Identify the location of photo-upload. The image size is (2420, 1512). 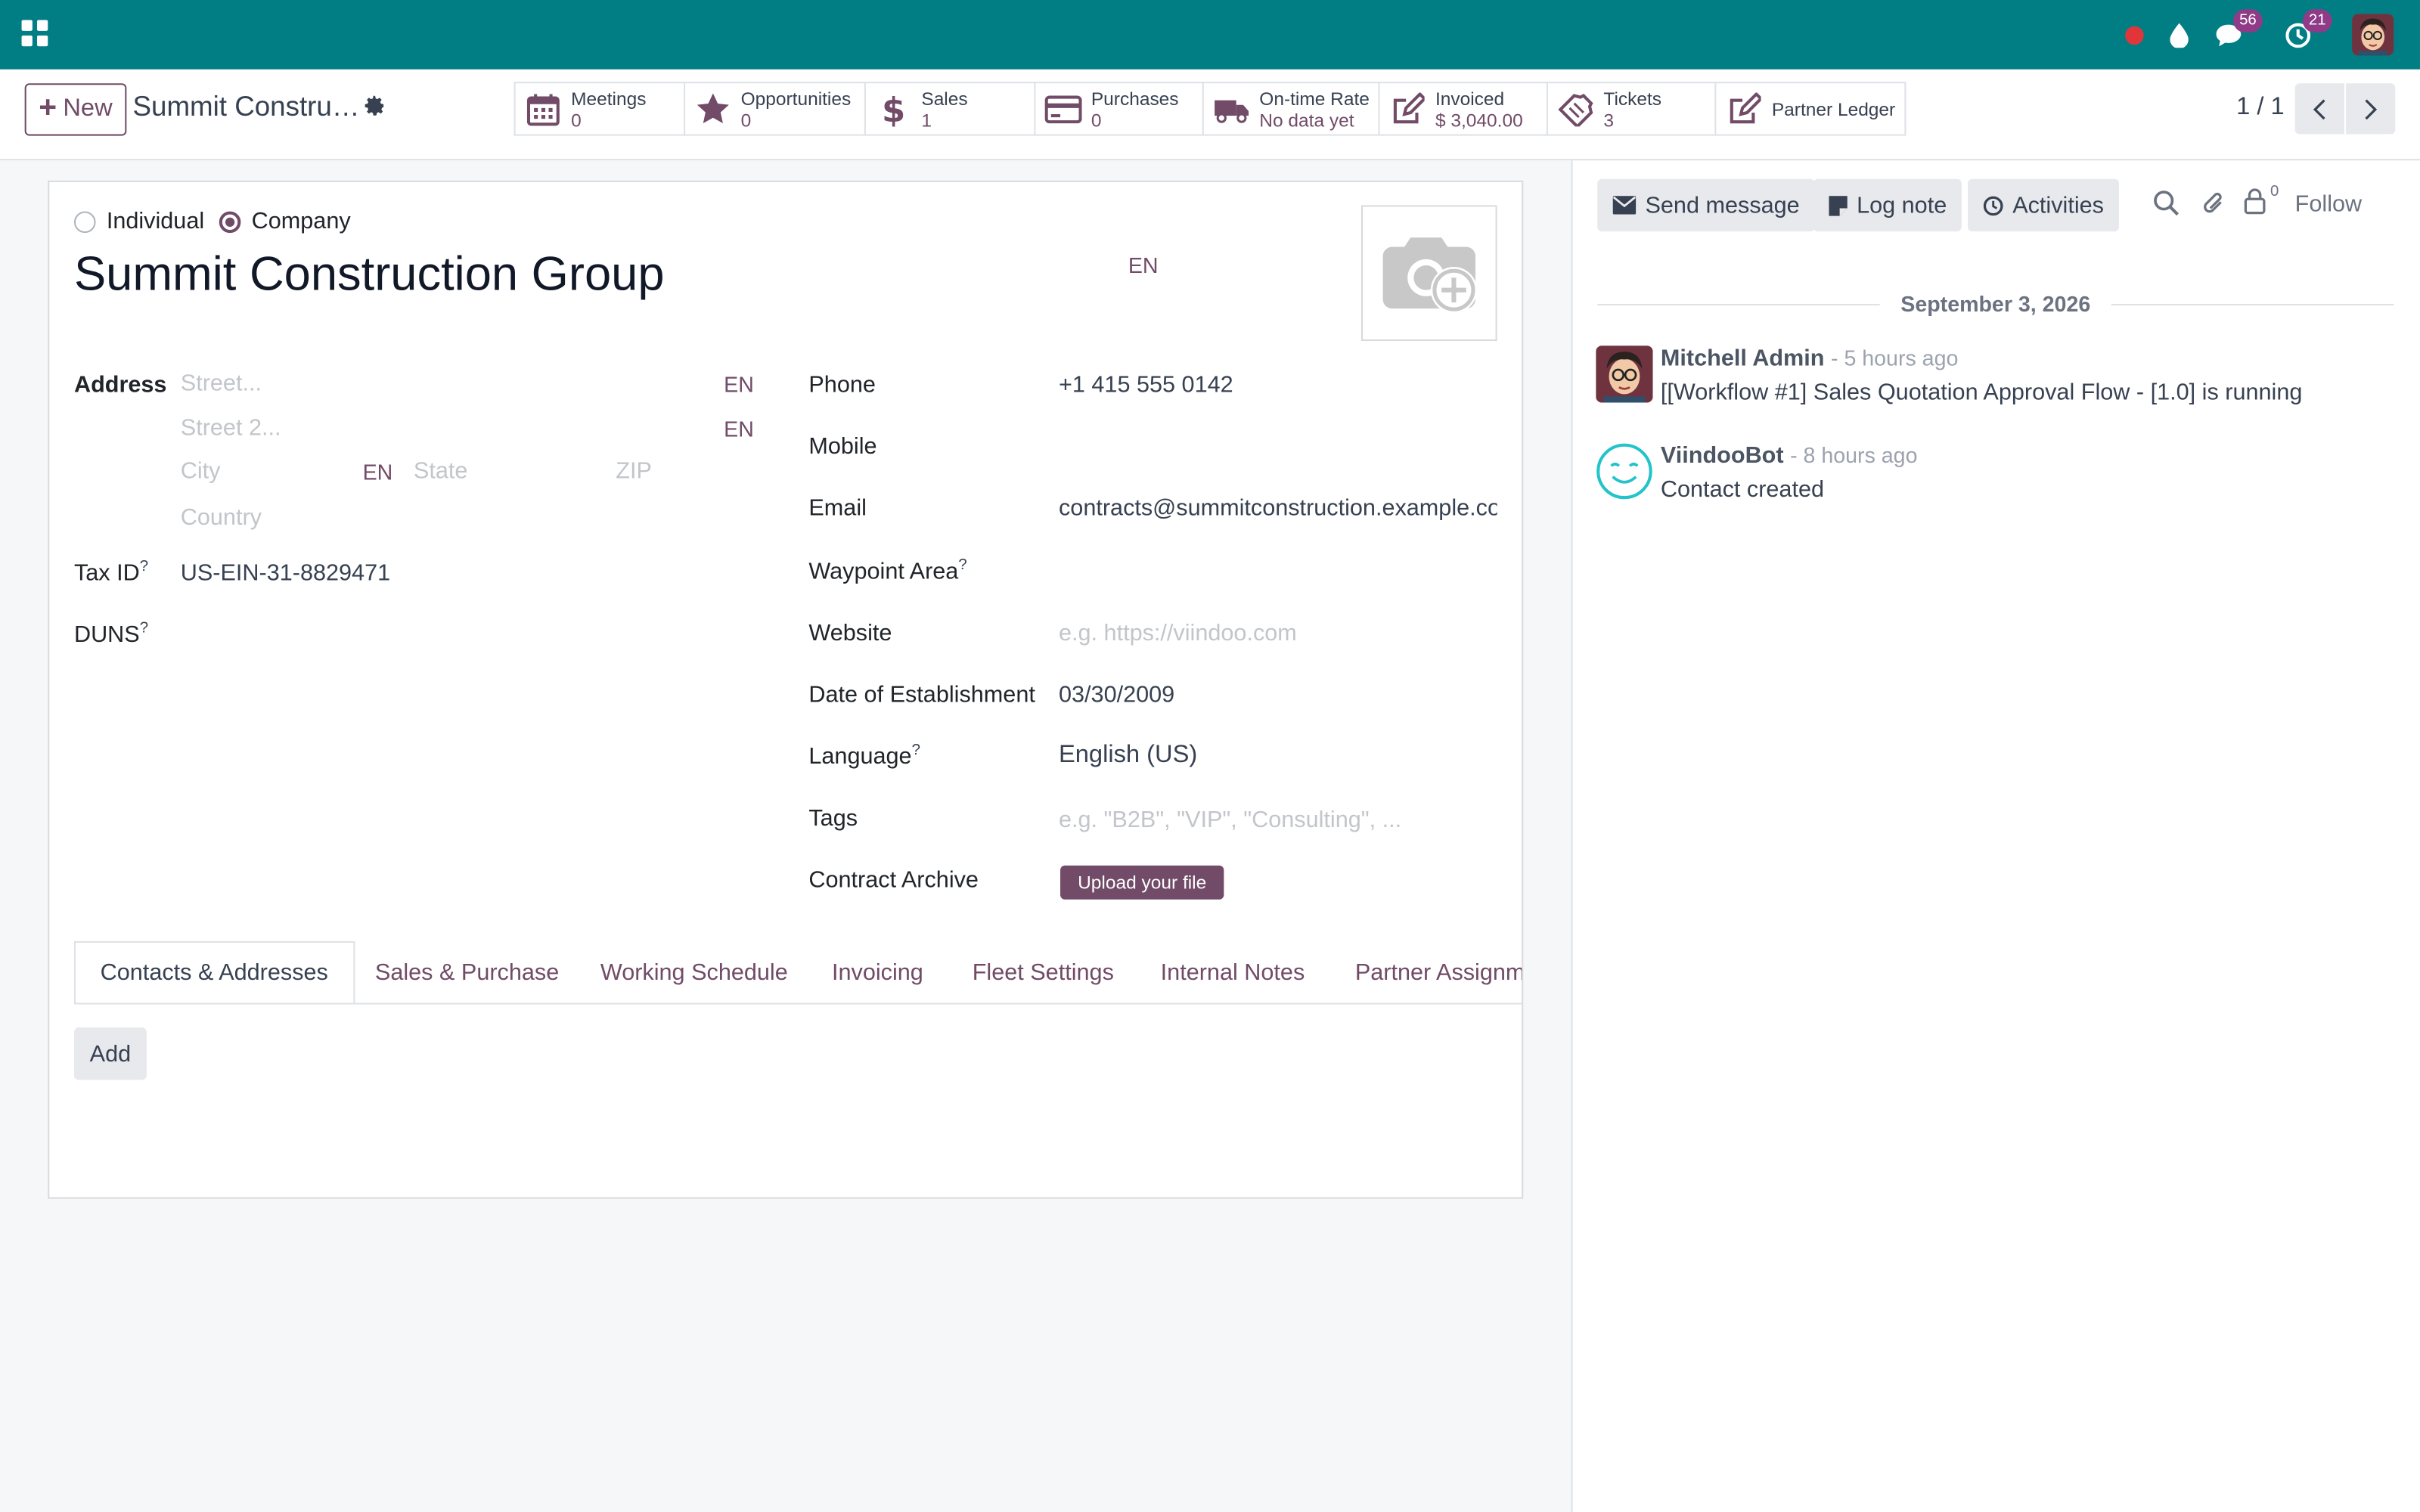
(1428, 273).